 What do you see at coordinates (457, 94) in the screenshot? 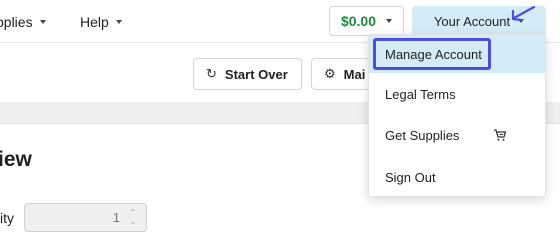
I see `menu-item-legal-terms: Legal Terms` at bounding box center [457, 94].